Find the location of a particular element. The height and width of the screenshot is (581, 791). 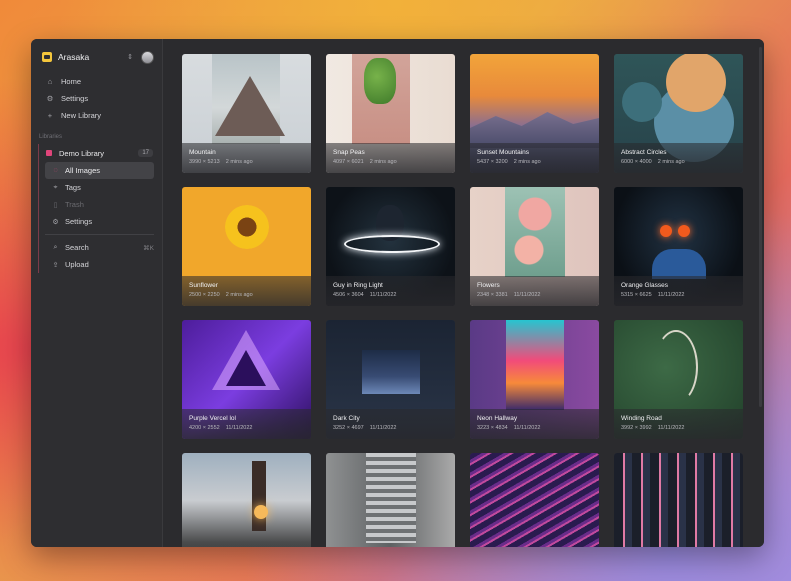

app-logo-icon is located at coordinates (47, 57).